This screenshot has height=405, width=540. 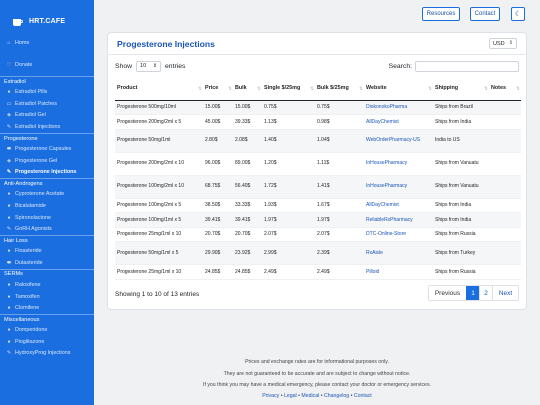 I want to click on sidebar-item-spironolactone: ● Spironolactone, so click(x=47, y=218).